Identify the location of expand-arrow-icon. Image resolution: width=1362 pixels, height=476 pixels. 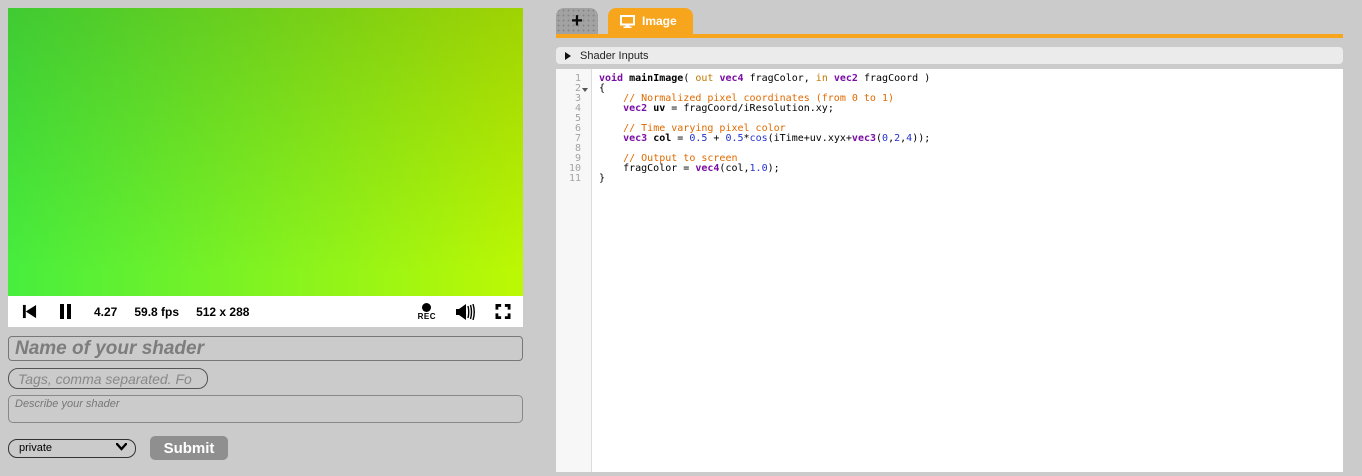
(568, 55).